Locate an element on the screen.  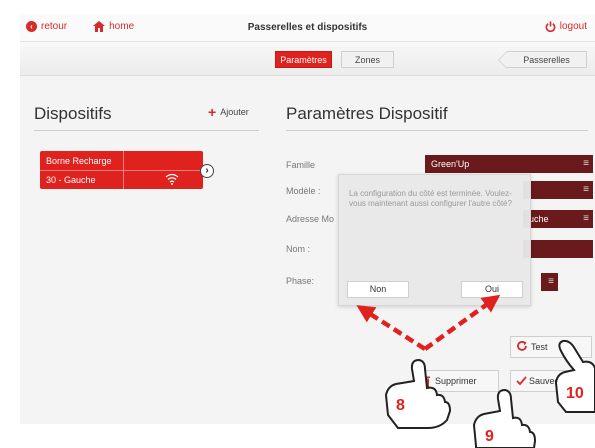
wifi-icon is located at coordinates (172, 179).